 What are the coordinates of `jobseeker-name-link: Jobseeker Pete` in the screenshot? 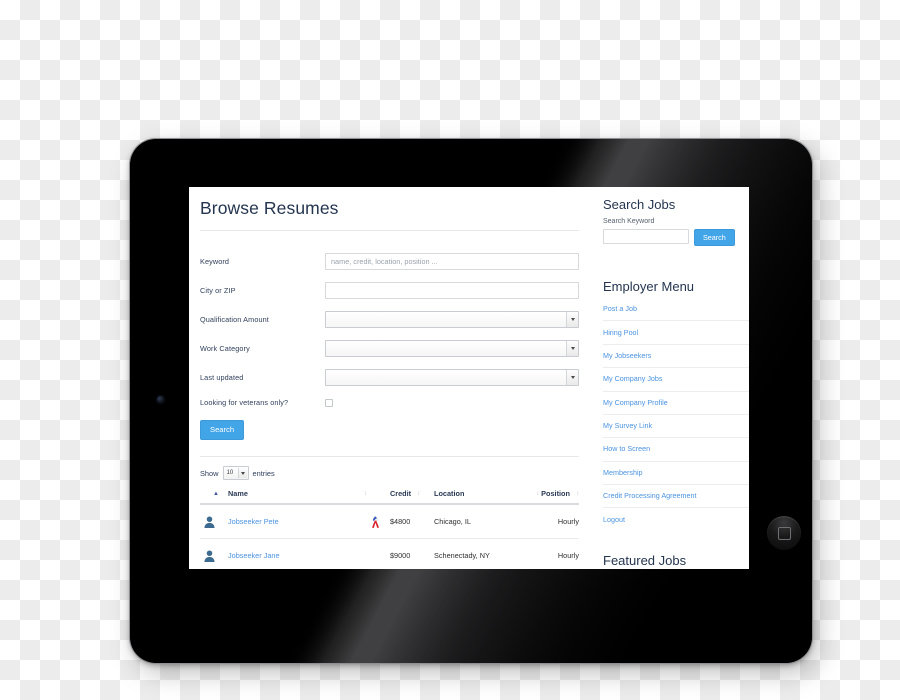 It's located at (253, 521).